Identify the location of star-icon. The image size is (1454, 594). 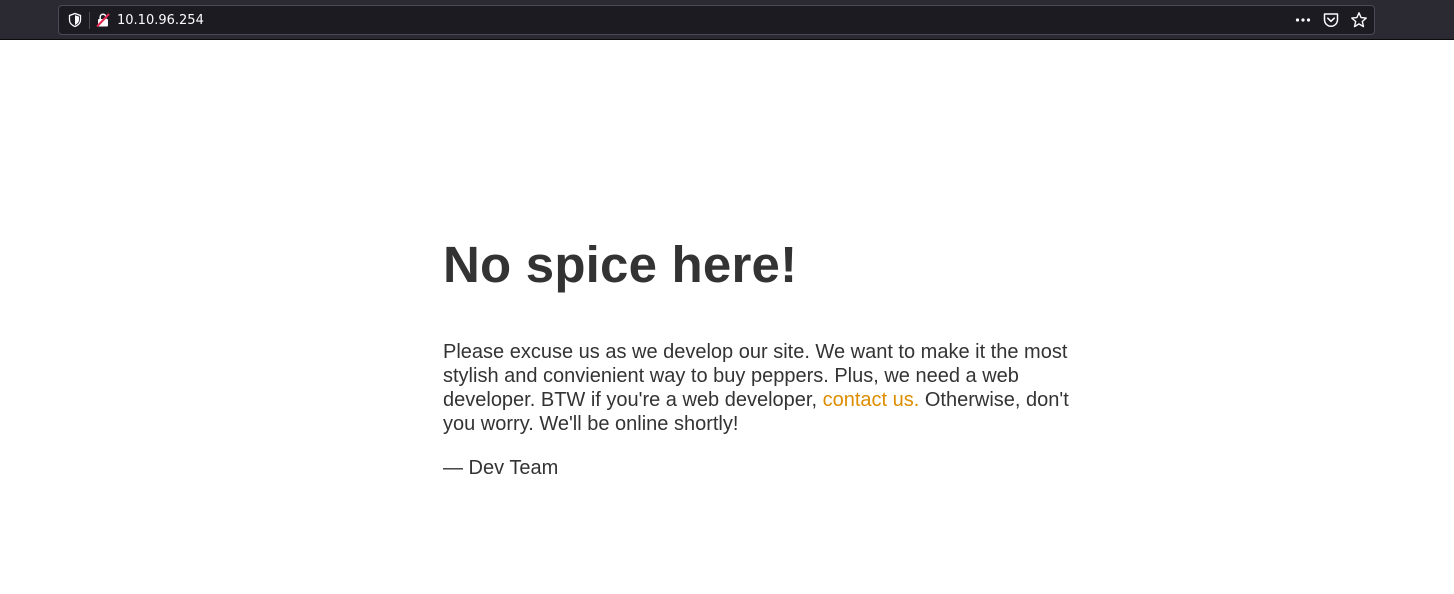
(1359, 20).